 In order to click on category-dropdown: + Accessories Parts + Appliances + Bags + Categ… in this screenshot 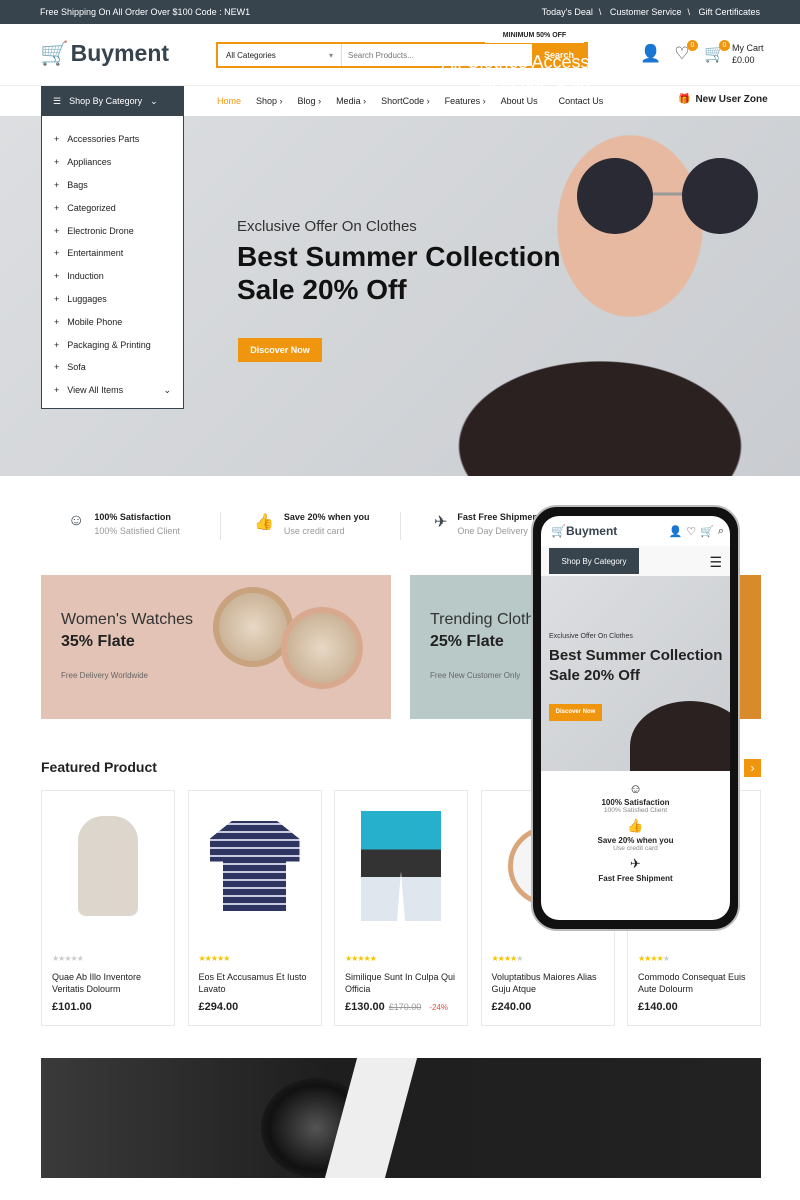, I will do `click(112, 262)`.